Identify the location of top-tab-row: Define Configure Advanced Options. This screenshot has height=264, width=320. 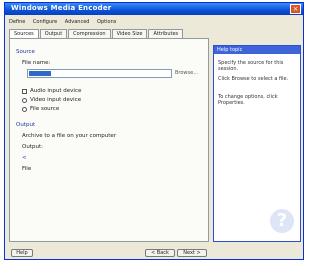
(65, 22).